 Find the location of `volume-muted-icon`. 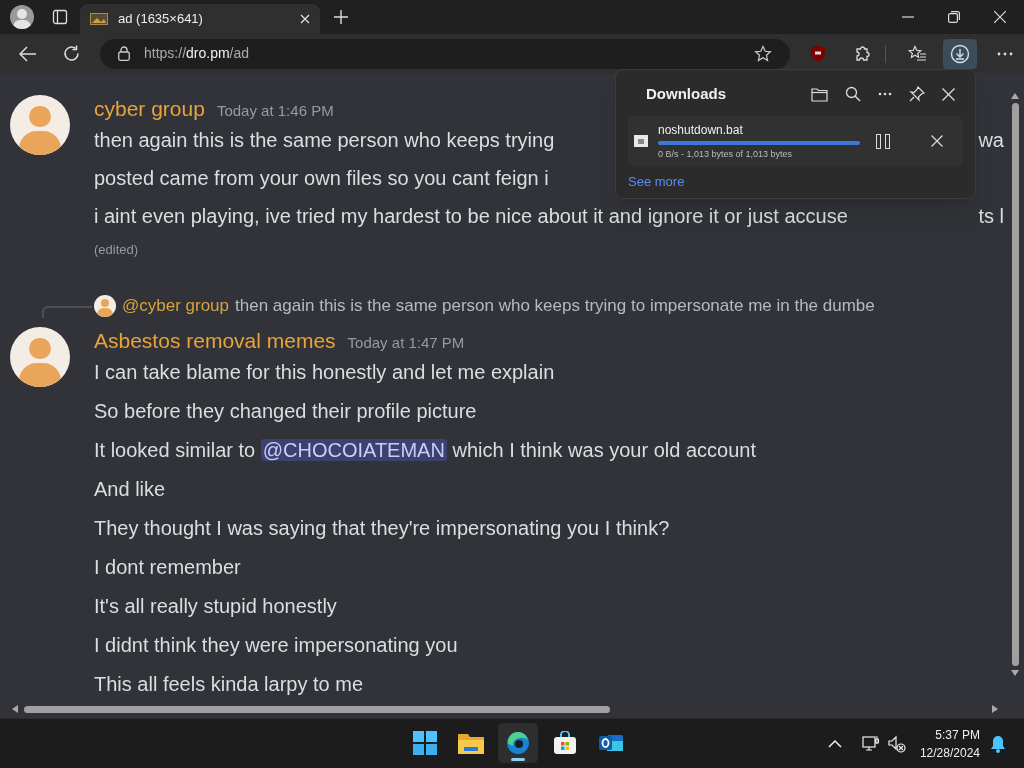

volume-muted-icon is located at coordinates (896, 743).